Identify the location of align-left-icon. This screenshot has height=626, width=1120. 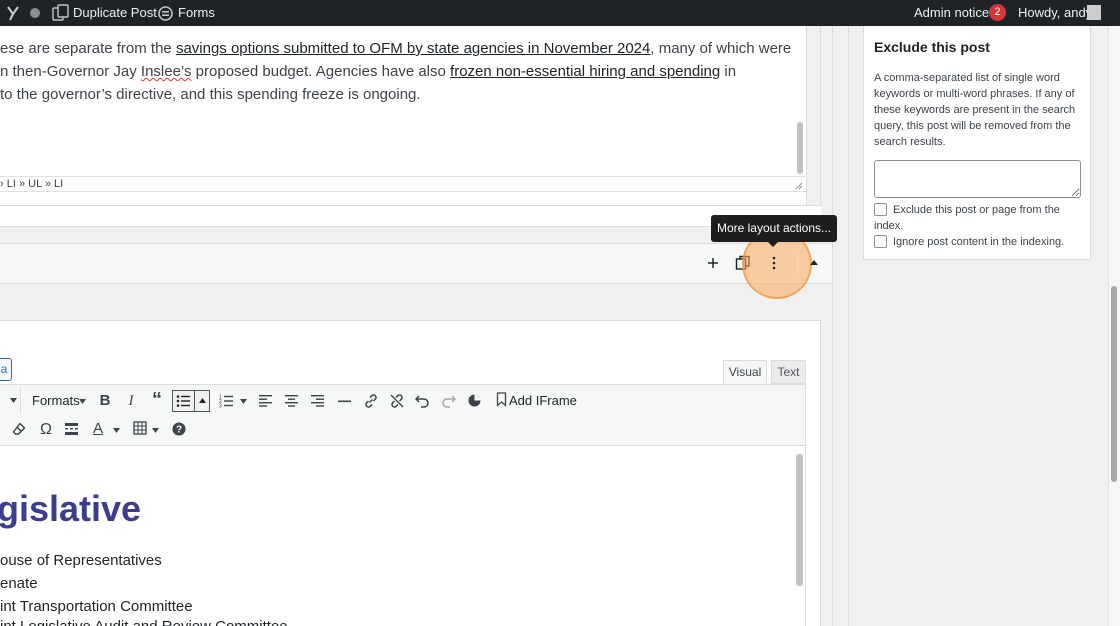
(266, 400).